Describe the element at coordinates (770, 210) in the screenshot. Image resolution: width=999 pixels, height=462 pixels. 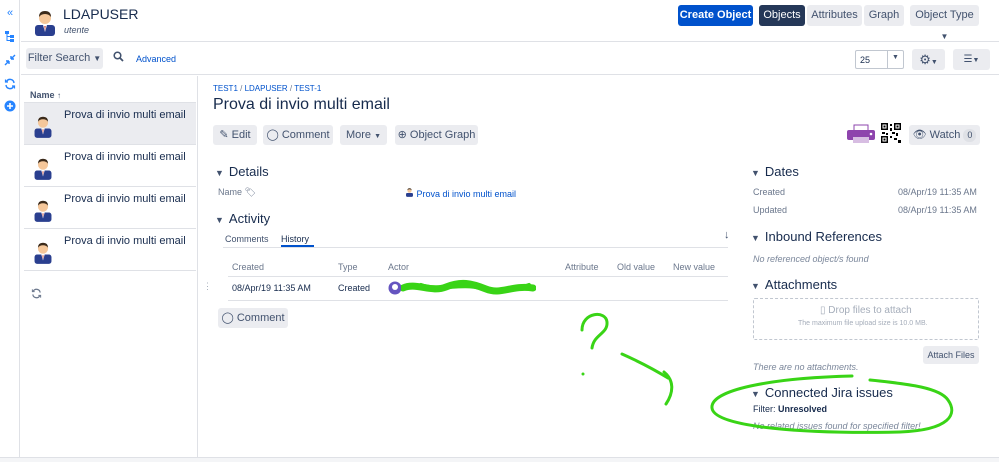
I see `updated-label: Updated` at that location.